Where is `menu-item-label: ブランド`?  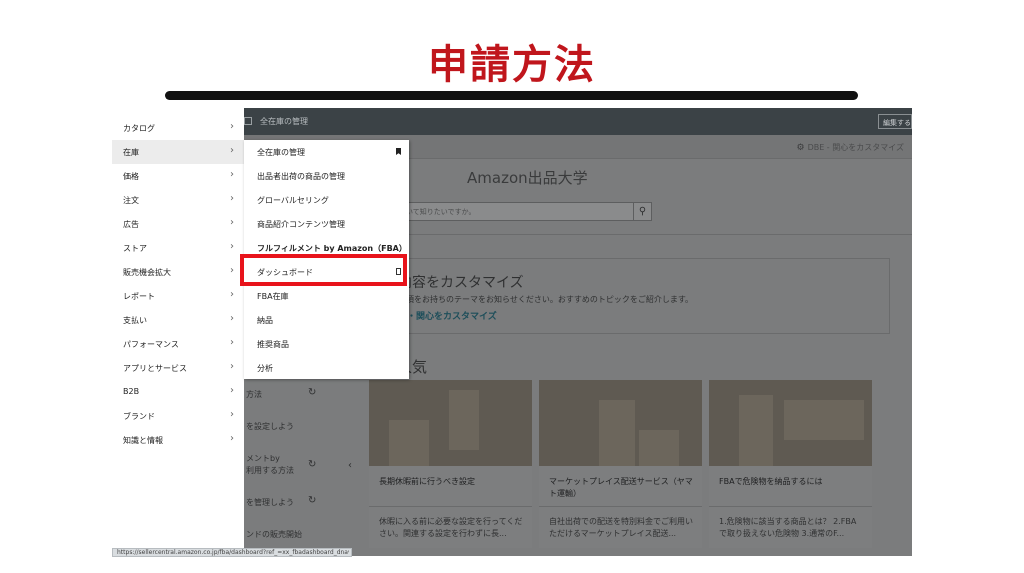
menu-item-label: ブランド is located at coordinates (139, 416).